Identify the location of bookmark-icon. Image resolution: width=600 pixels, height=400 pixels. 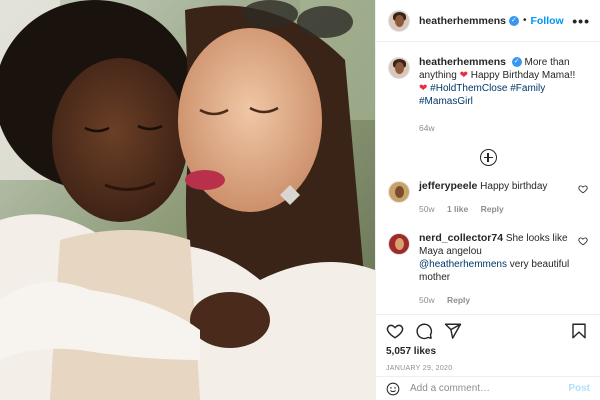
(579, 331).